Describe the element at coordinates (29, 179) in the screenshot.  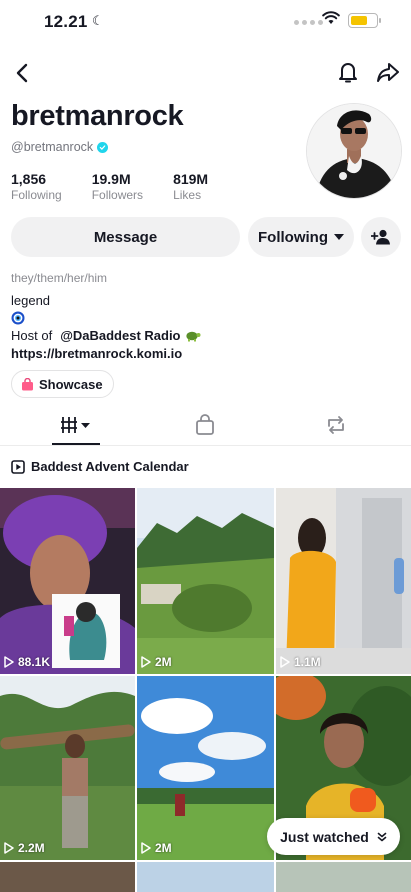
I see `stat-value: 1,856` at that location.